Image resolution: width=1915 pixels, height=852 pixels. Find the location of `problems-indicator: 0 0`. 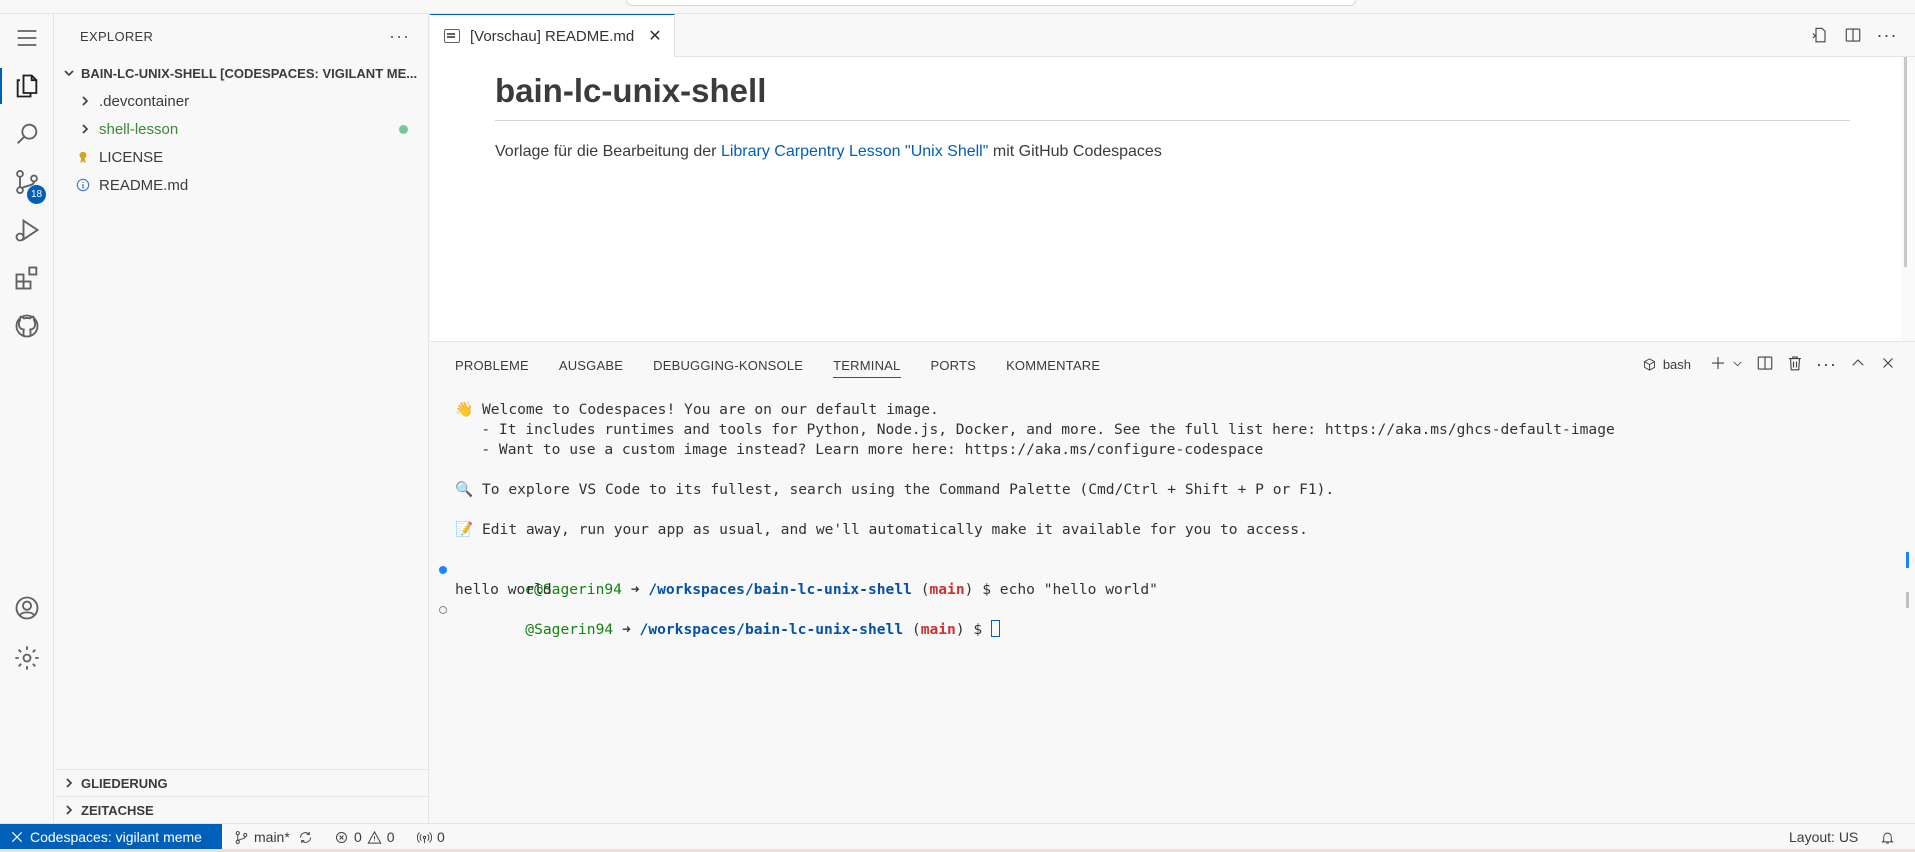

problems-indicator: 0 0 is located at coordinates (364, 837).